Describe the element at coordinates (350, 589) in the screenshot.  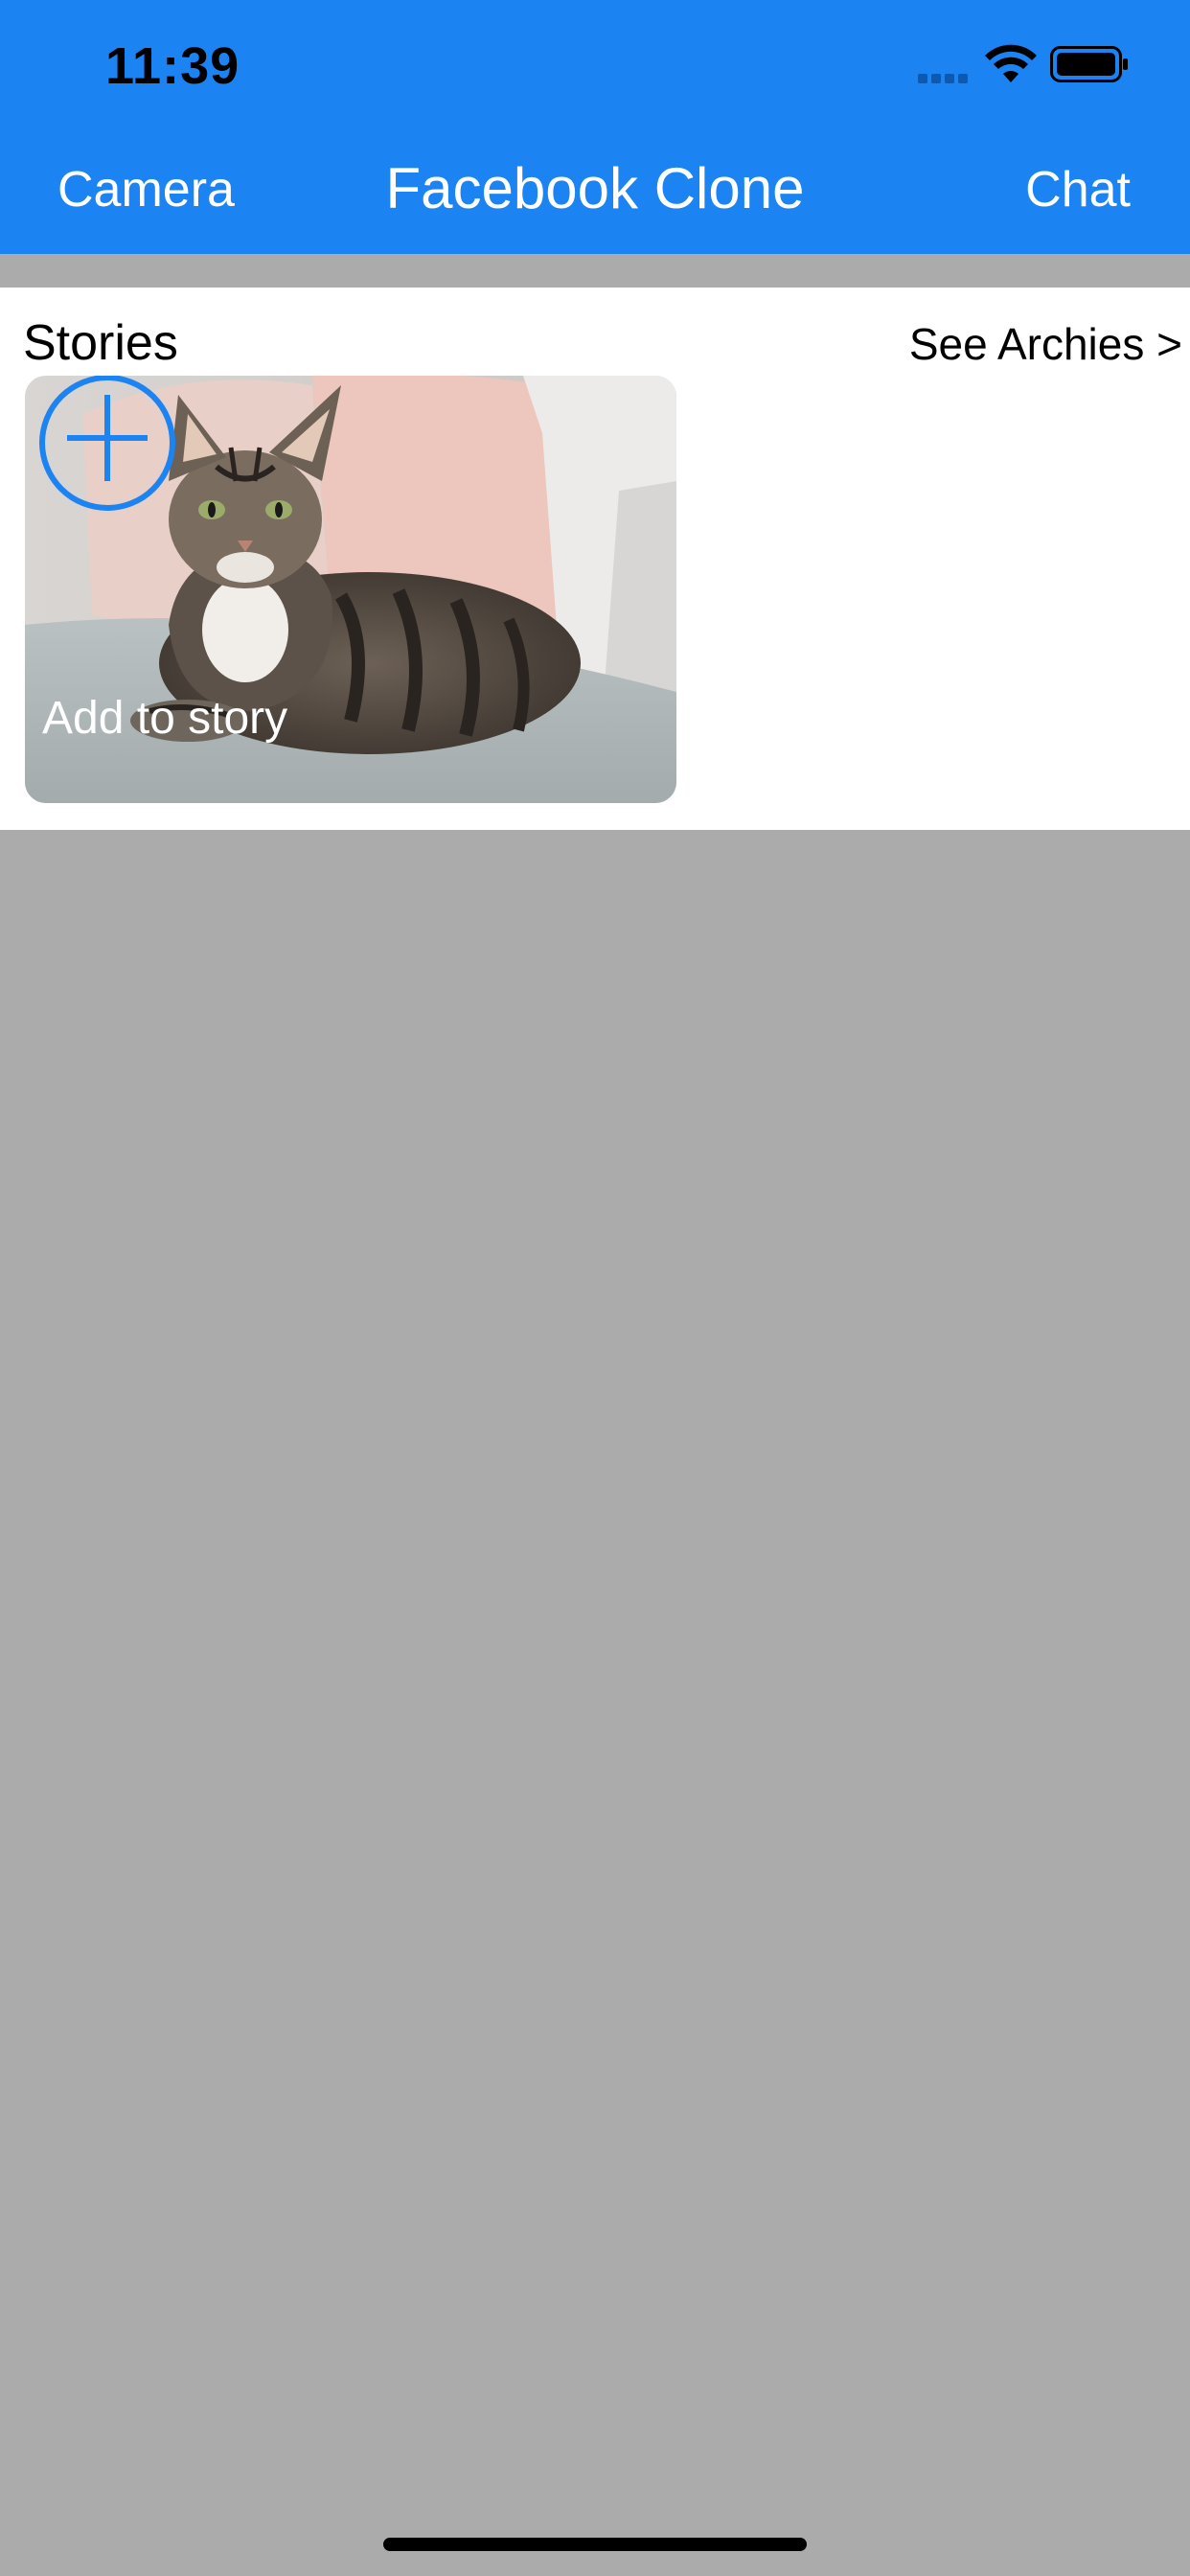
I see `add-to-story-card: Add to story` at that location.